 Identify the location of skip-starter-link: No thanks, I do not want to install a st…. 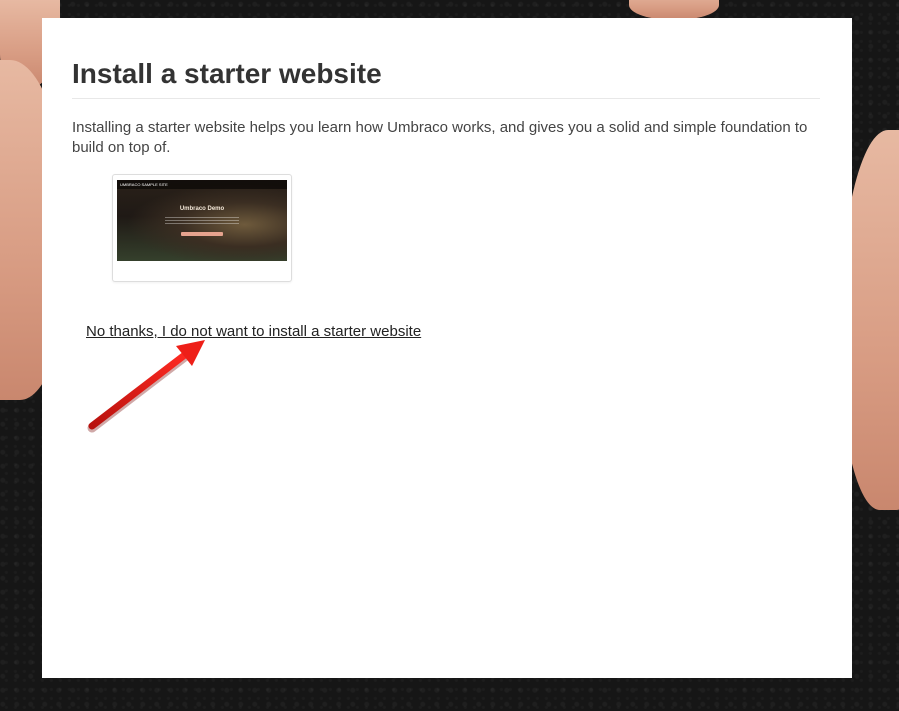
(253, 331).